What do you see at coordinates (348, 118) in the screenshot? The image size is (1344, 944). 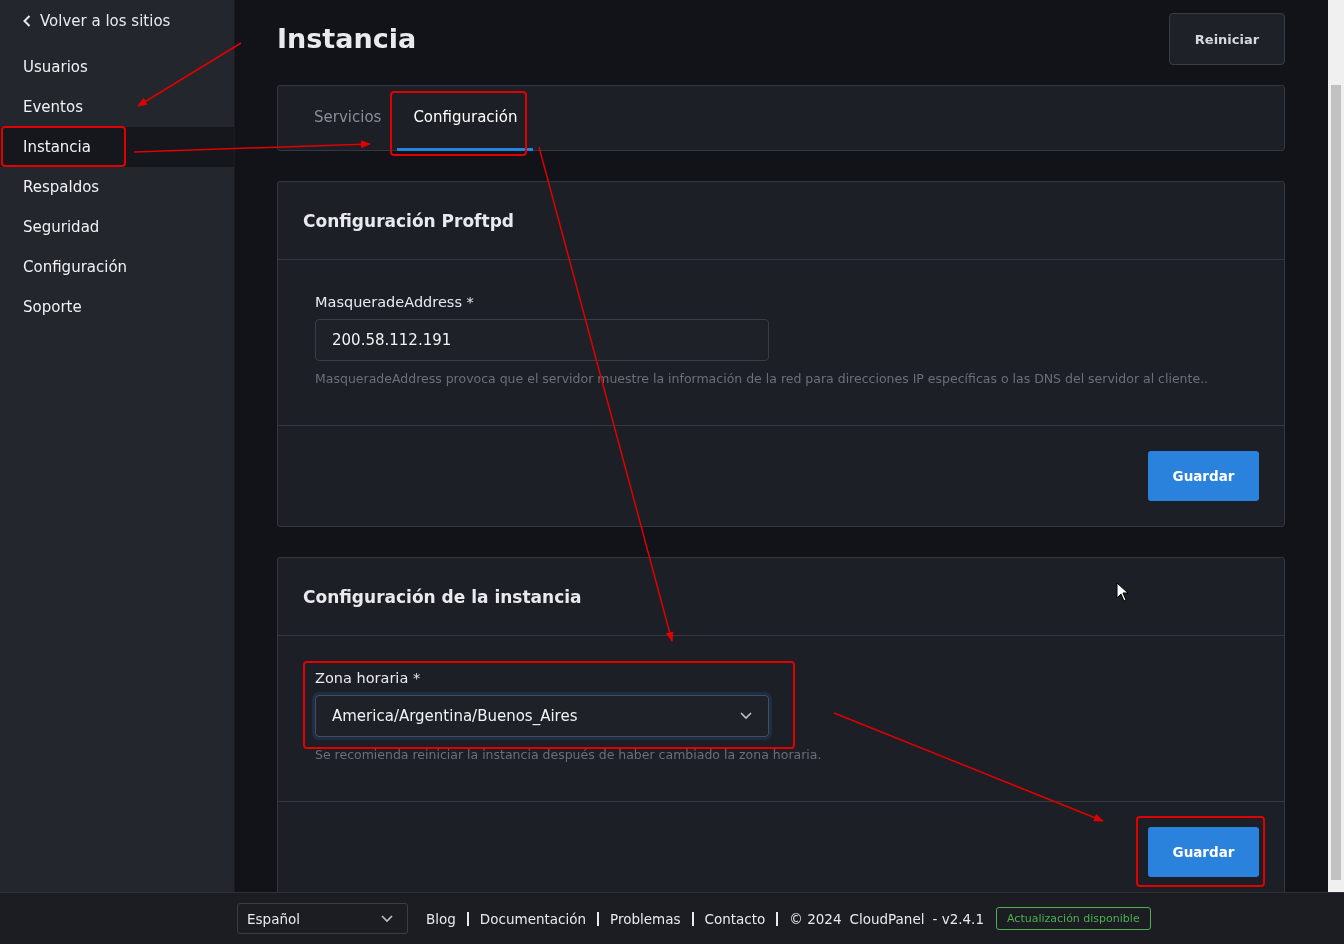 I see `tab: Servicios` at bounding box center [348, 118].